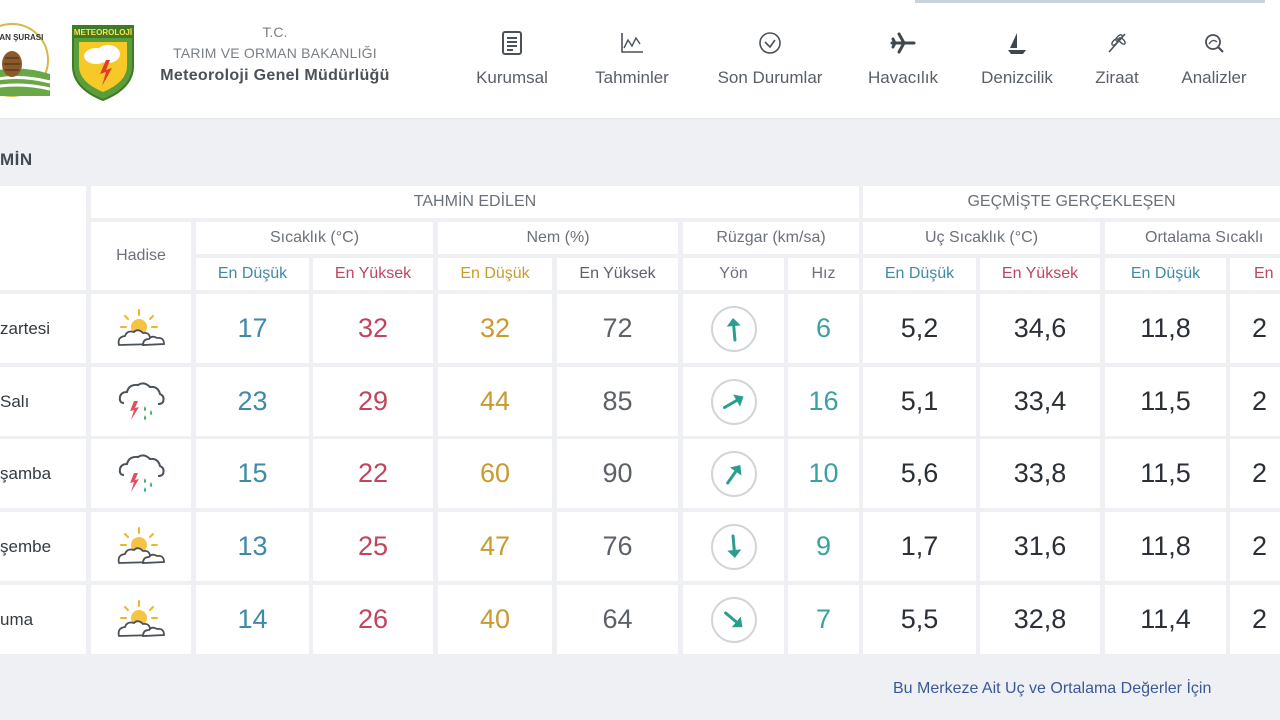  Describe the element at coordinates (512, 43) in the screenshot. I see `document-icon` at that location.